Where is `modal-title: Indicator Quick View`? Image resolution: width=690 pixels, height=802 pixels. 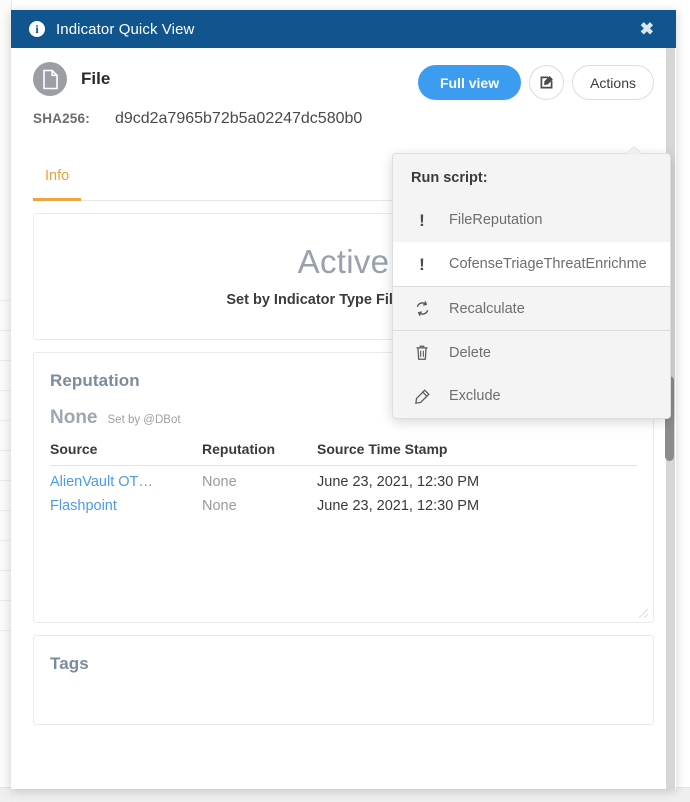
modal-title: Indicator Quick View is located at coordinates (125, 29).